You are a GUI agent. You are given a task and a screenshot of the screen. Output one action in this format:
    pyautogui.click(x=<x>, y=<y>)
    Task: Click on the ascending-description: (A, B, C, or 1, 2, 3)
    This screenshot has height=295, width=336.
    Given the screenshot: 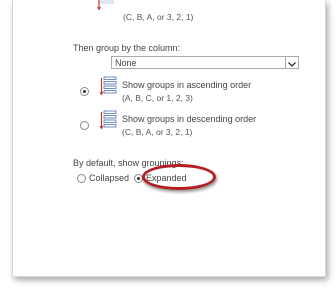 What is the action you would take?
    pyautogui.click(x=157, y=98)
    